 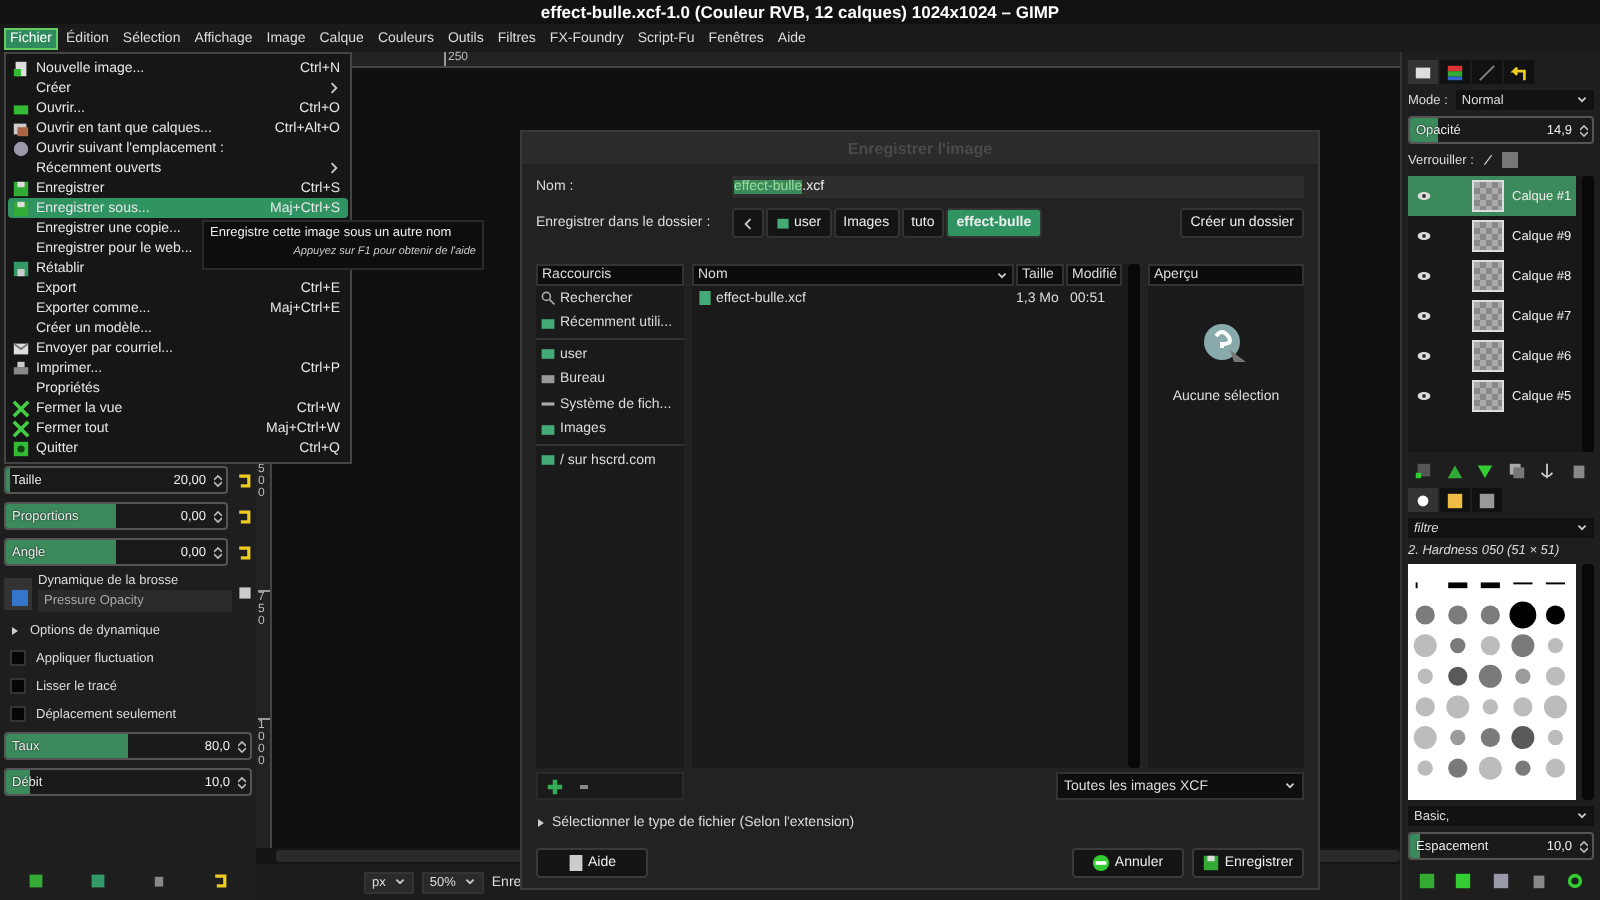 What do you see at coordinates (1485, 470) in the screenshot?
I see `down-arrow-icon` at bounding box center [1485, 470].